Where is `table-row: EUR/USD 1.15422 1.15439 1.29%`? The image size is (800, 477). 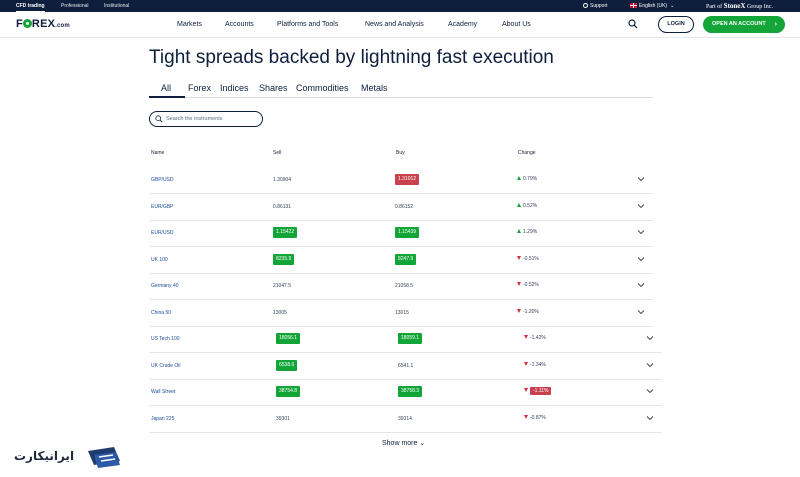
table-row: EUR/USD 1.15422 1.15439 1.29% is located at coordinates (401, 233).